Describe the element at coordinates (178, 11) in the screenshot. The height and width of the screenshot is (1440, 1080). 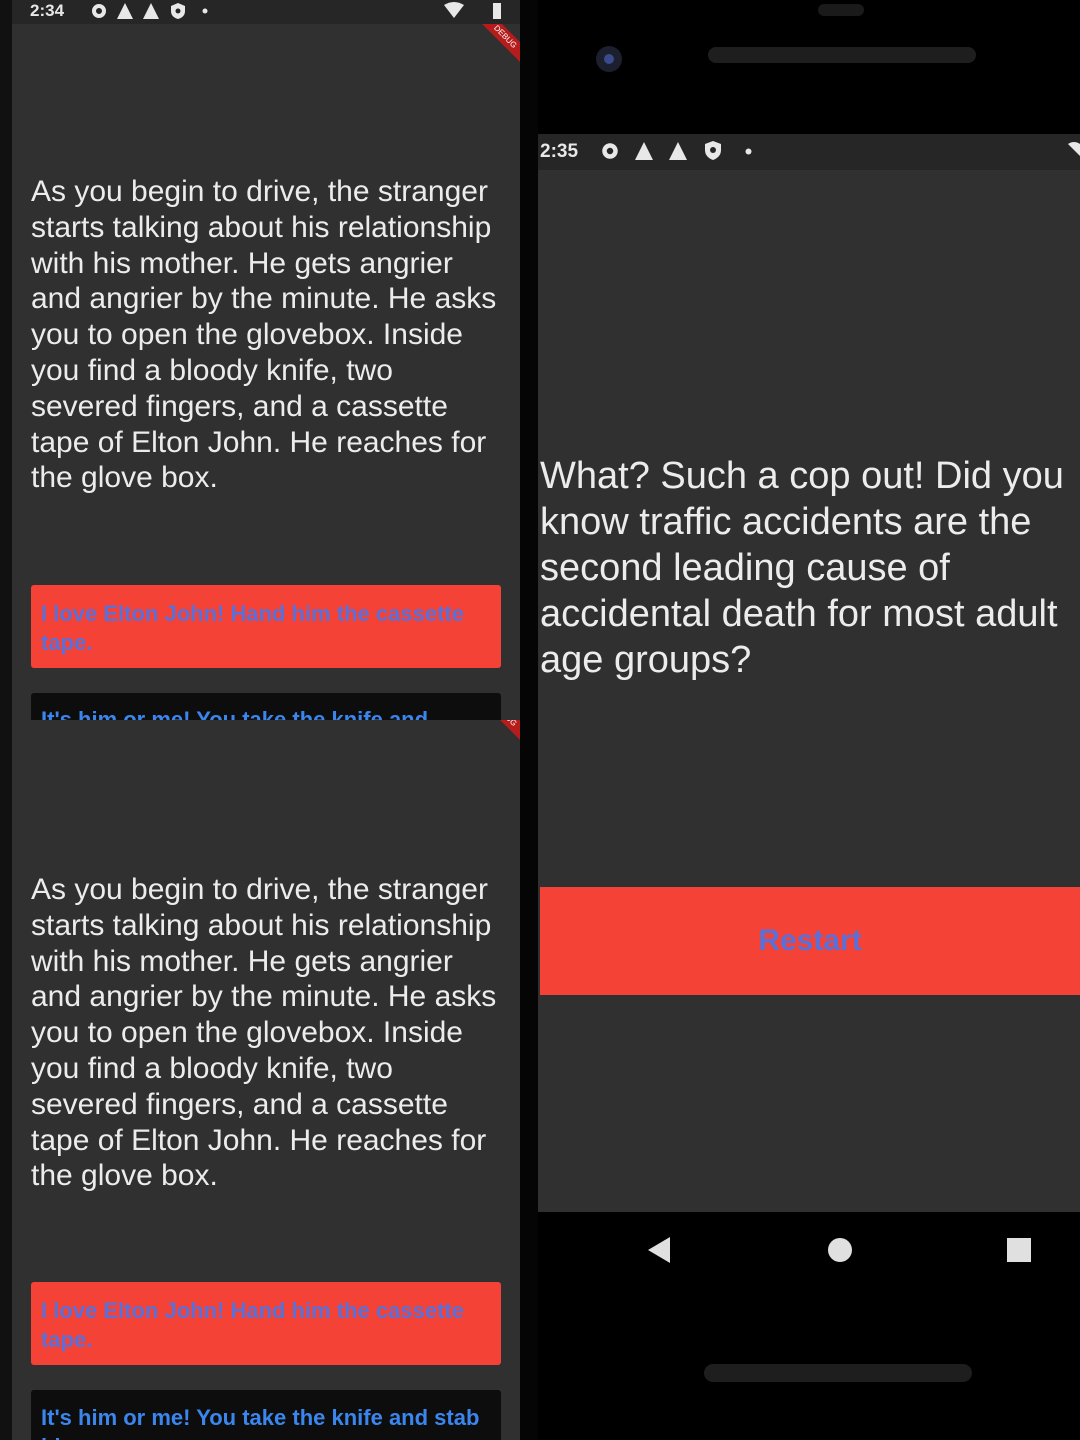
I see `shield-icon` at that location.